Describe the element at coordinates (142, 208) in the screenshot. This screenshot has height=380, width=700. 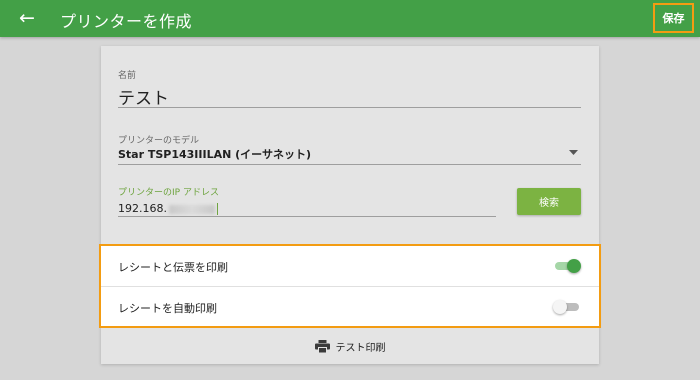
I see `ip-address-value: 192.168.` at that location.